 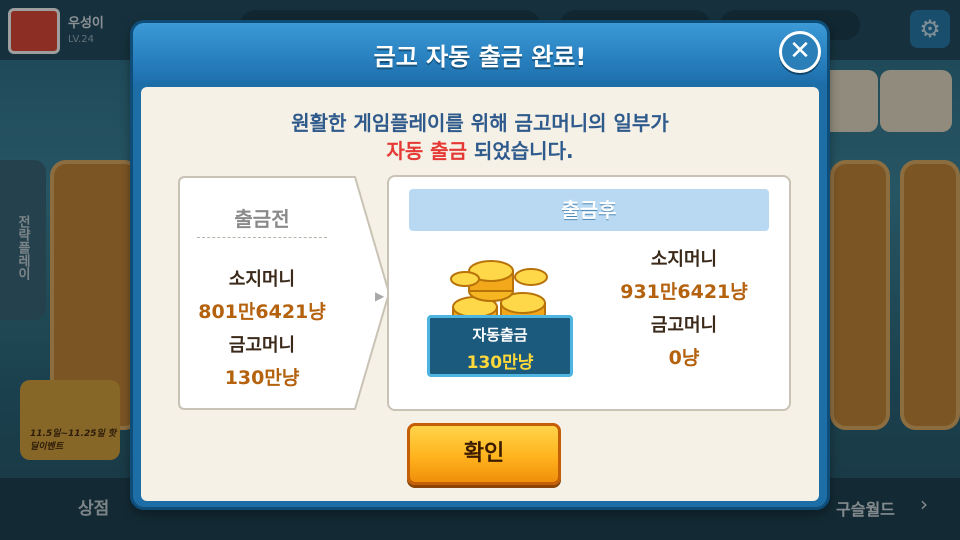 I want to click on divider, so click(x=262, y=237).